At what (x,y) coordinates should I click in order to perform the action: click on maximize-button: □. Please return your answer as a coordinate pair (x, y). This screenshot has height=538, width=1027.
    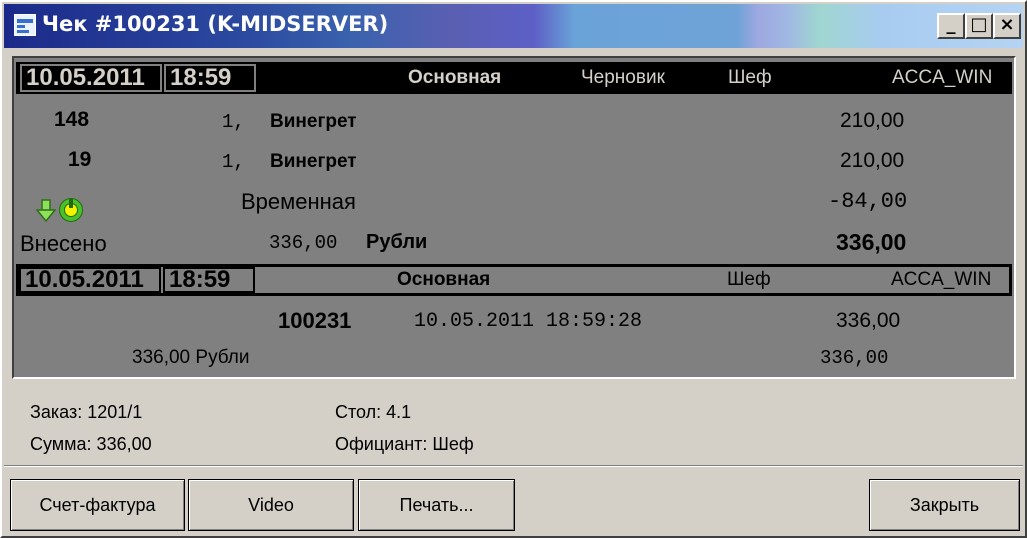
    Looking at the image, I should click on (979, 26).